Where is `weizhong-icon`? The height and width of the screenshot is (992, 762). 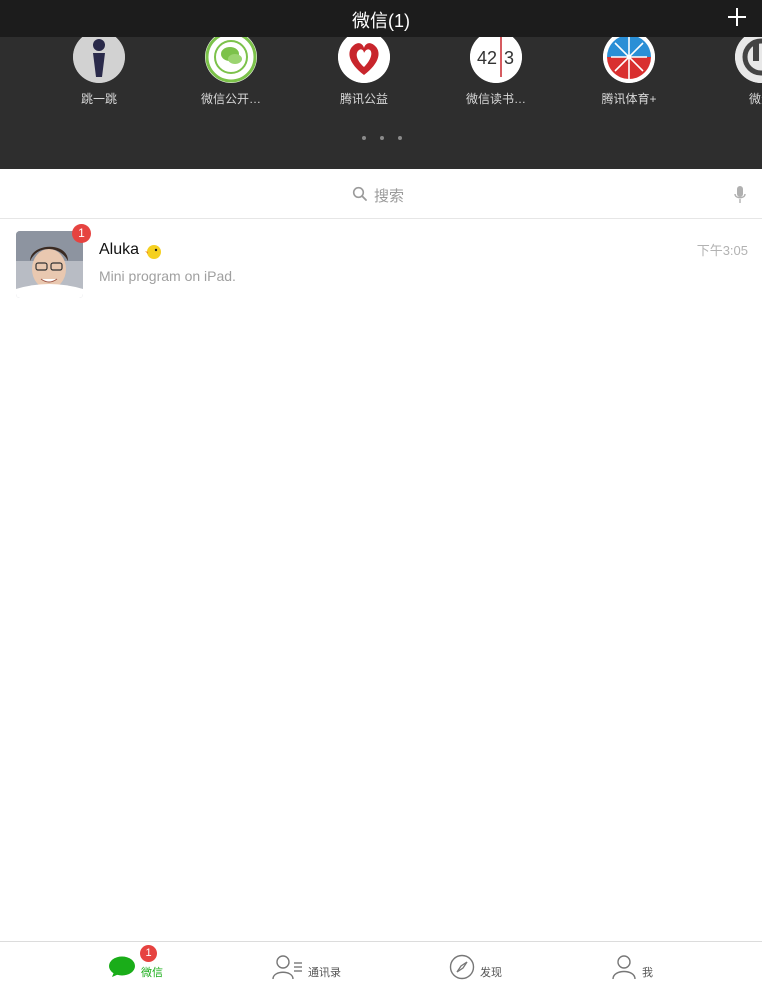 weizhong-icon is located at coordinates (748, 60).